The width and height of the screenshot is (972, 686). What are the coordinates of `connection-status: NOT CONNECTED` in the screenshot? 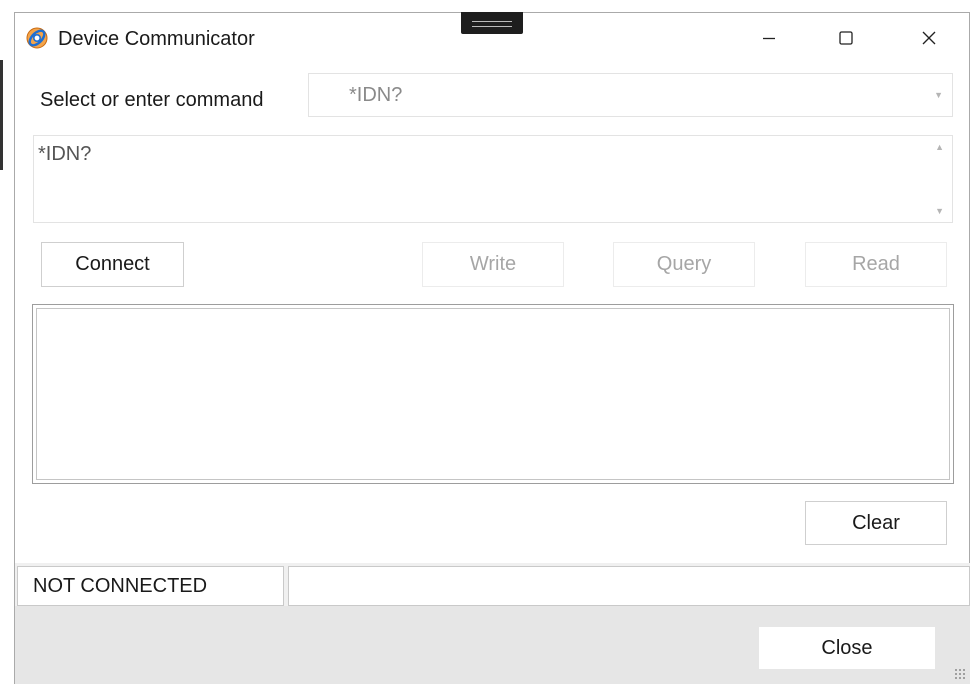 It's located at (150, 586).